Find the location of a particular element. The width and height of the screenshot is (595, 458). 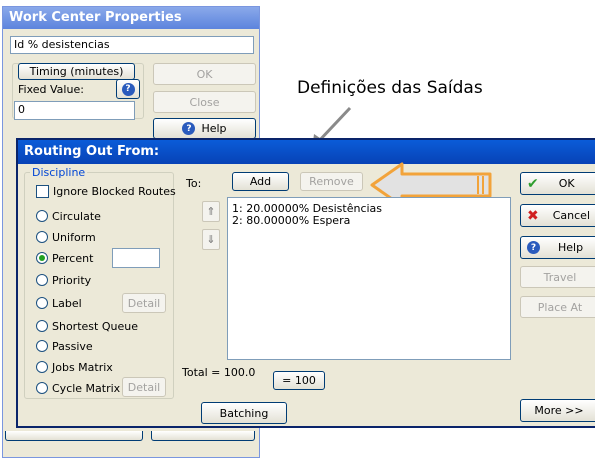

add-button: Add is located at coordinates (260, 181).